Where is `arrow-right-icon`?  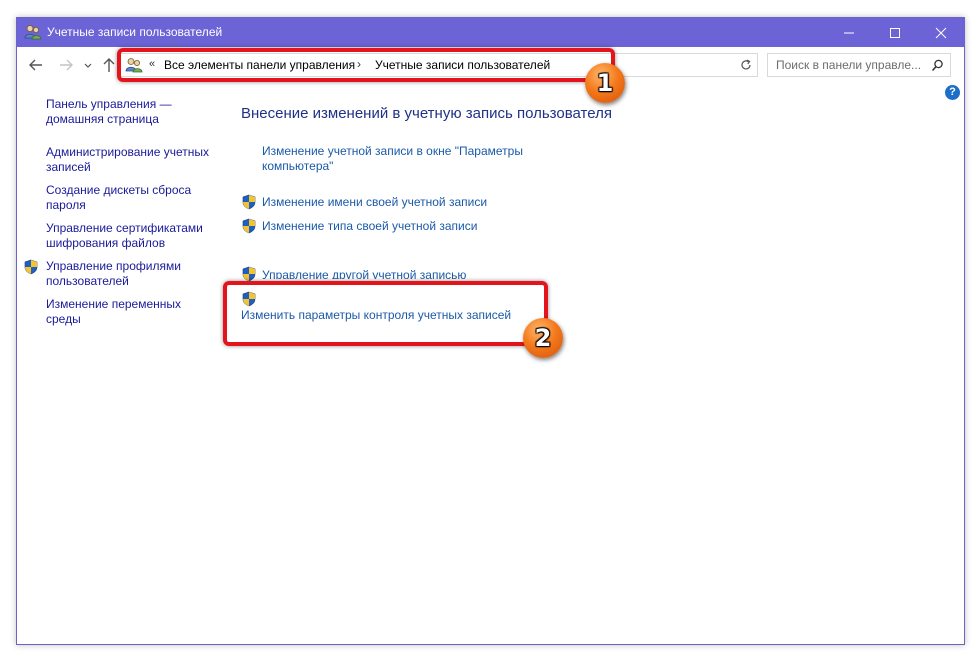
arrow-right-icon is located at coordinates (66, 65).